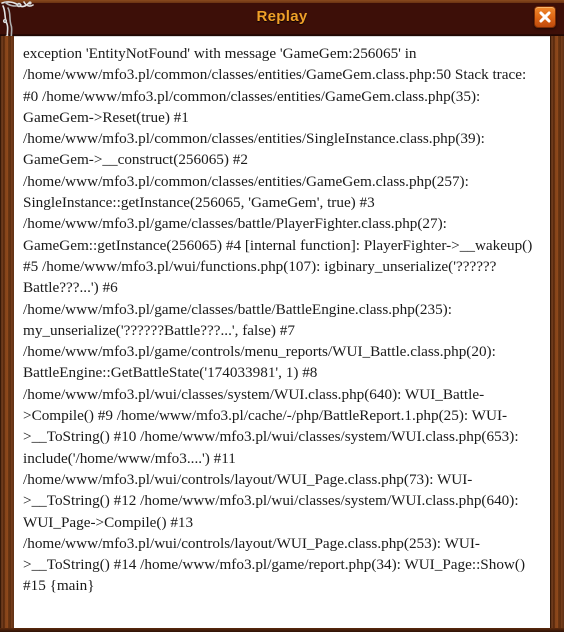 Image resolution: width=564 pixels, height=632 pixels. I want to click on window-title: Replay, so click(282, 16).